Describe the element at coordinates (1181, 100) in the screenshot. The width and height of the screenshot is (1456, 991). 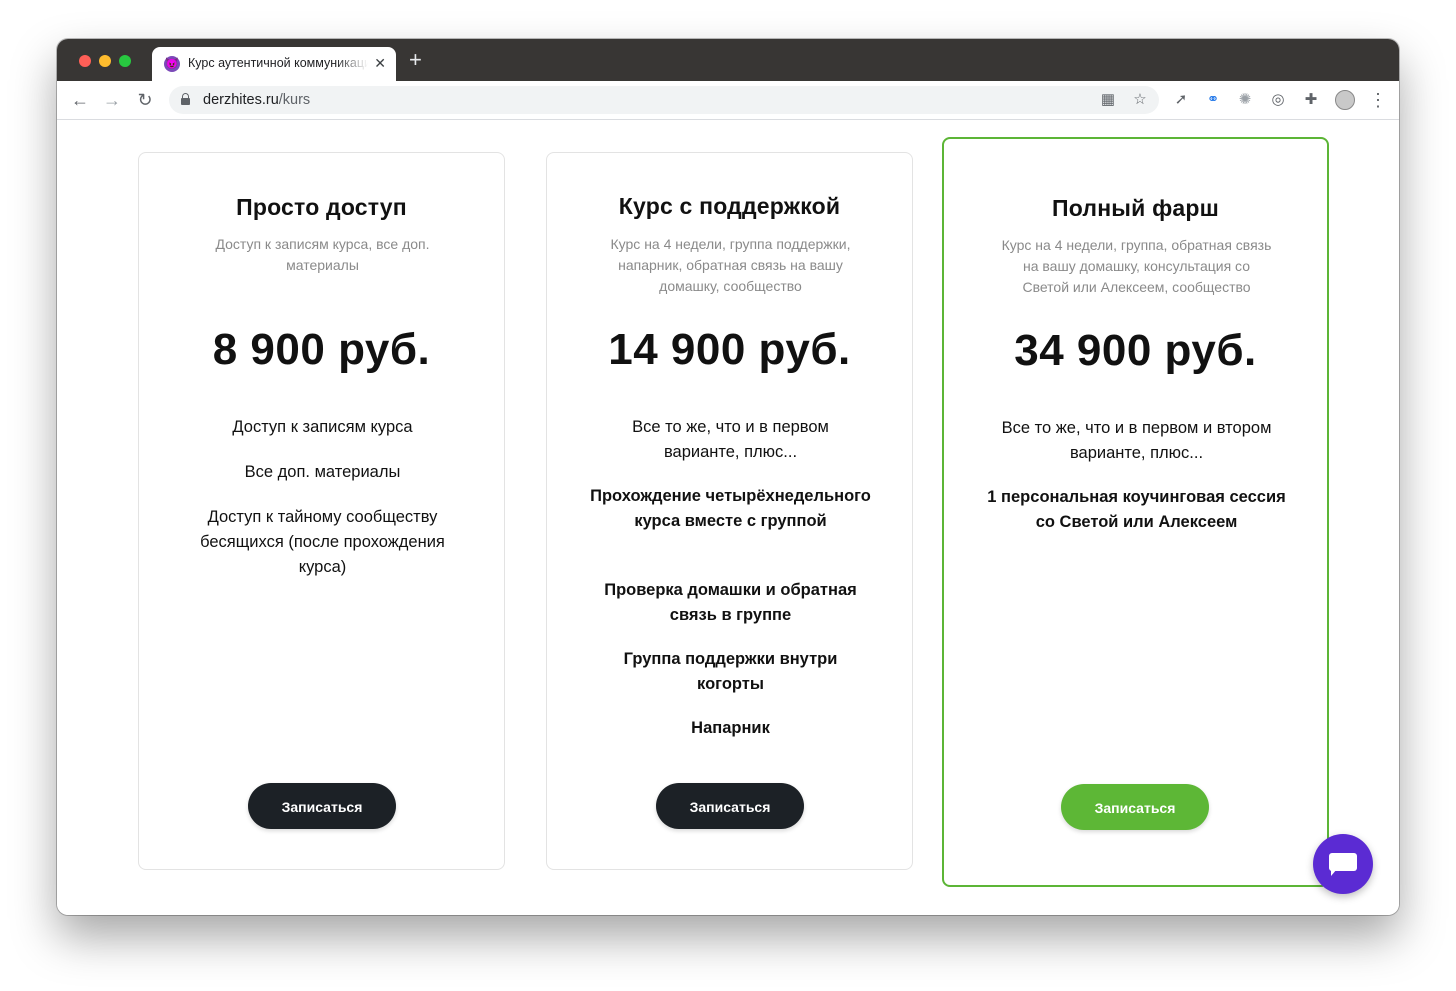
I see `rocket-icon: ➚` at that location.